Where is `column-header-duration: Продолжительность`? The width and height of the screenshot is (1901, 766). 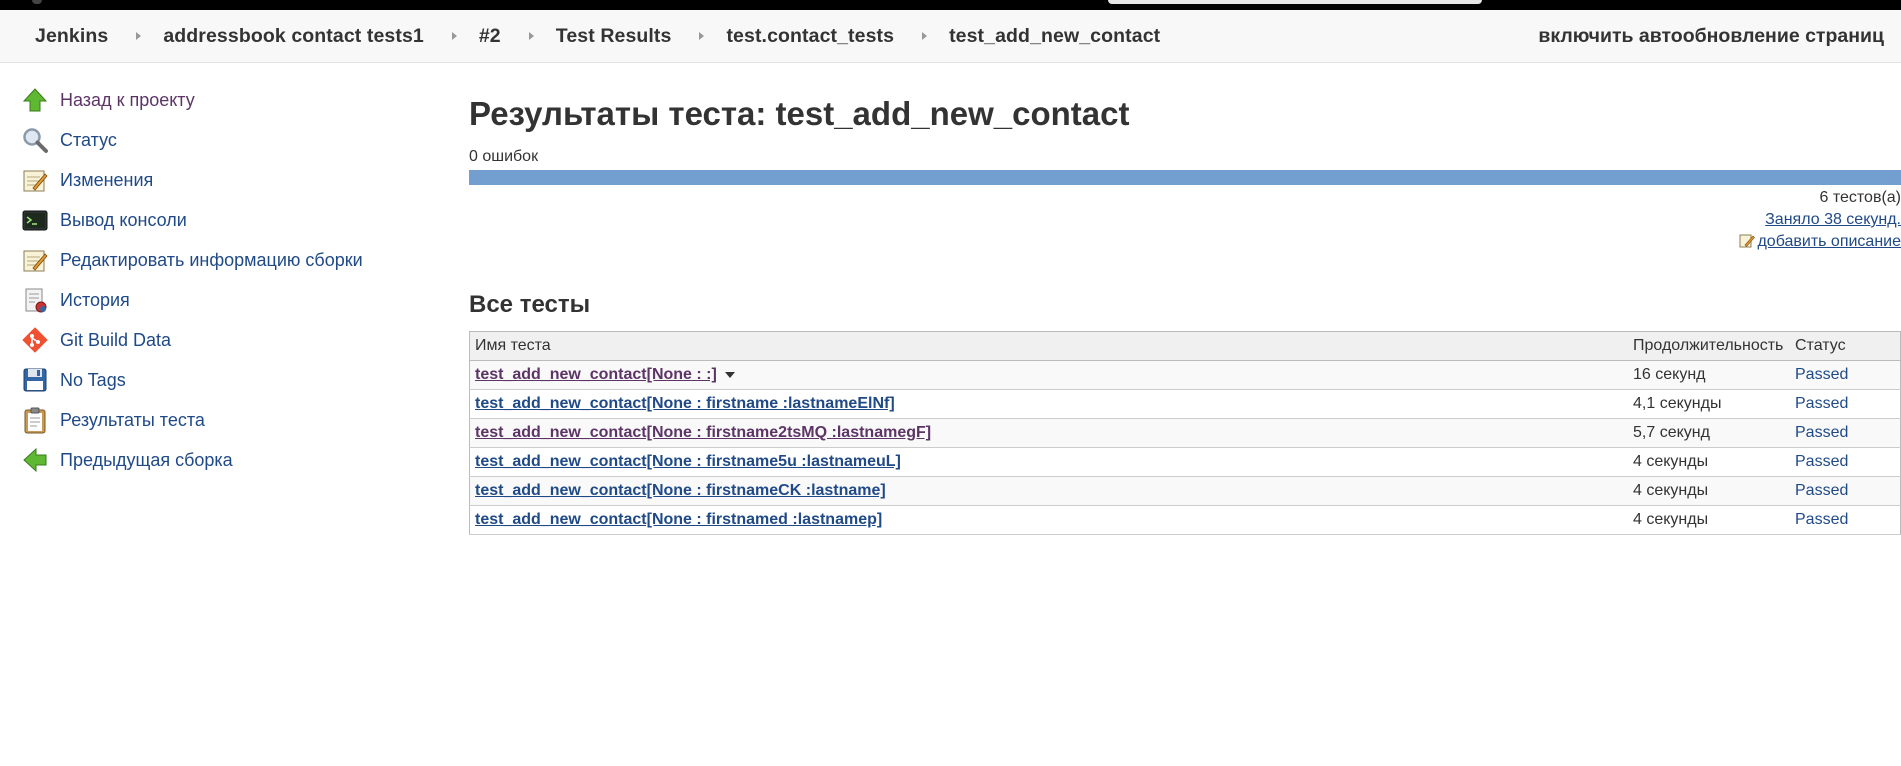
column-header-duration: Продолжительность is located at coordinates (1709, 346).